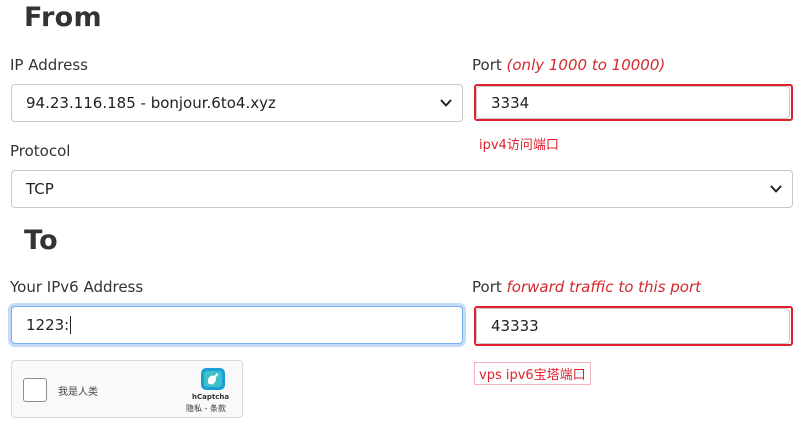  Describe the element at coordinates (487, 287) in the screenshot. I see `to-port-label-text: Port` at that location.